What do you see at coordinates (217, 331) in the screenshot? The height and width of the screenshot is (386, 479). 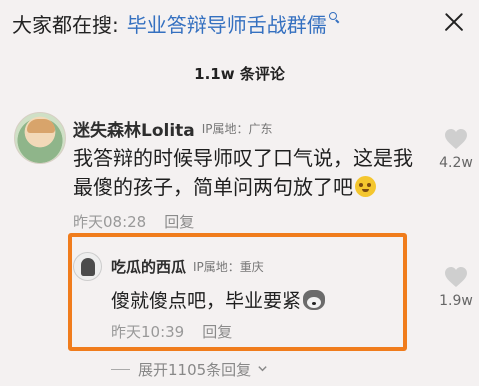 I see `reply-reply-button: 回复` at bounding box center [217, 331].